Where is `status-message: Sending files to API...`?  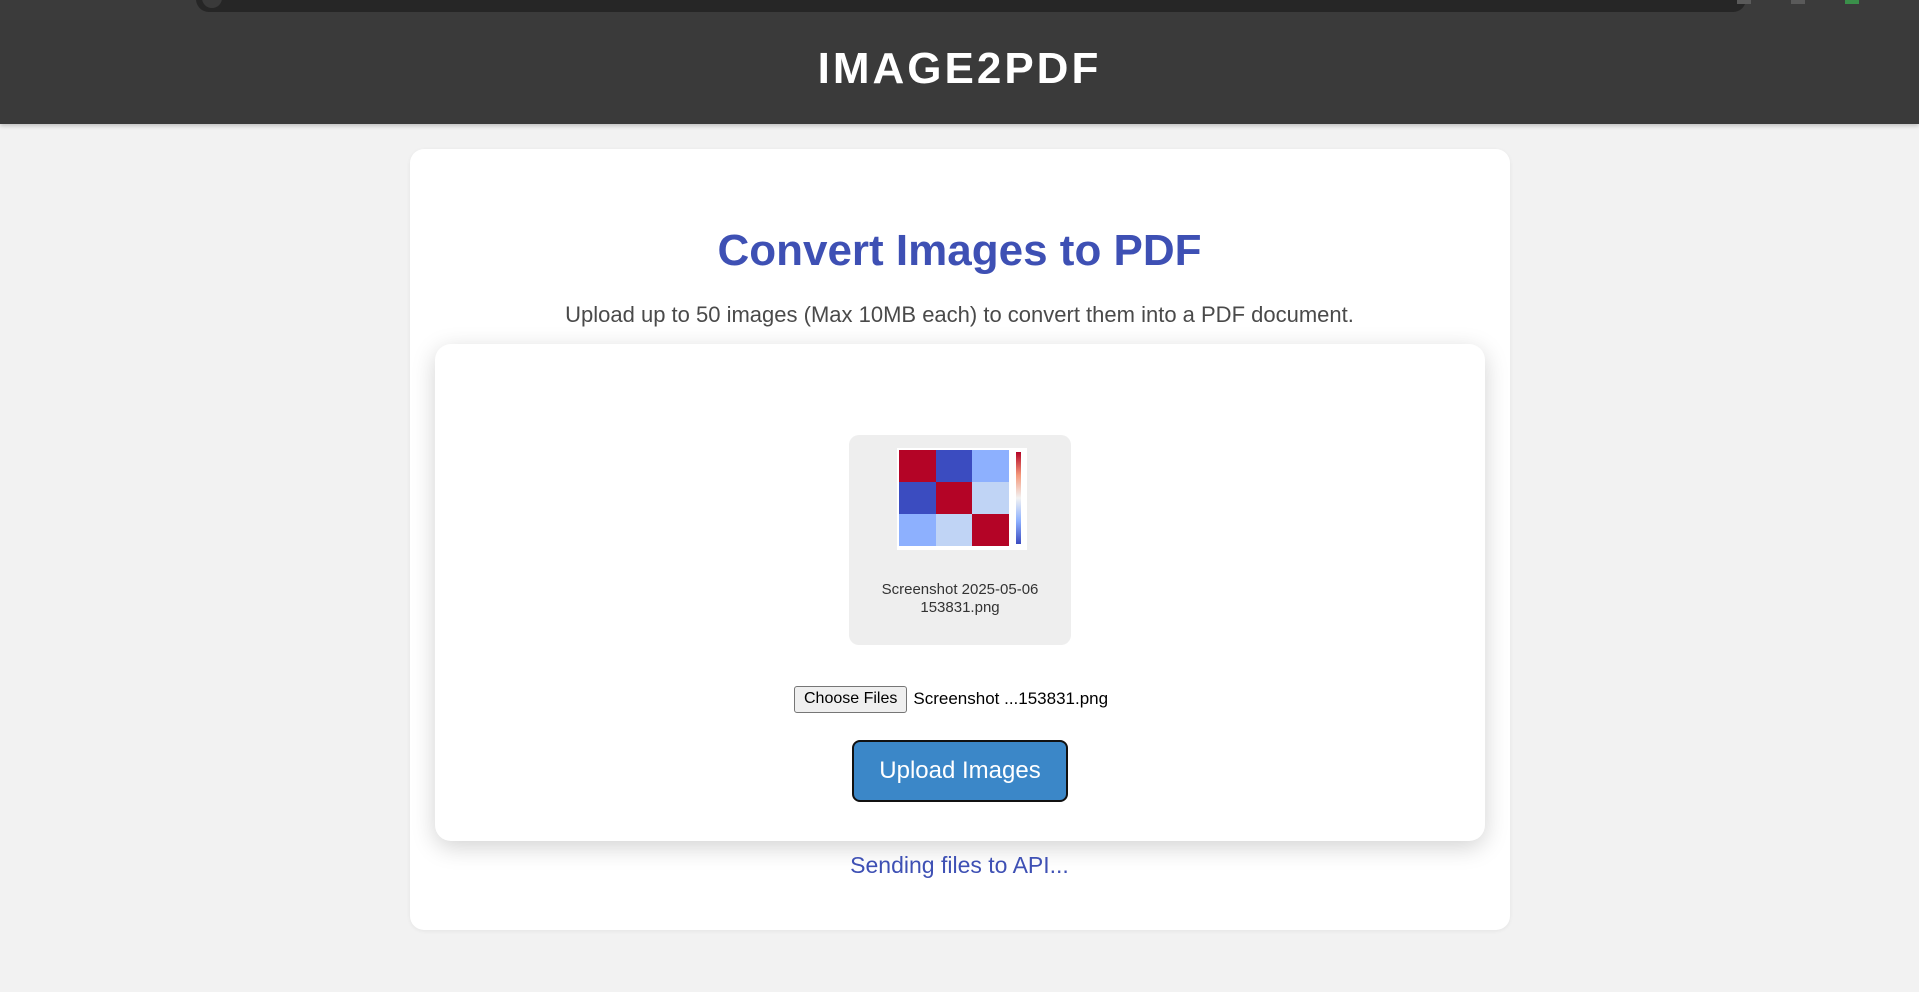 status-message: Sending files to API... is located at coordinates (959, 865).